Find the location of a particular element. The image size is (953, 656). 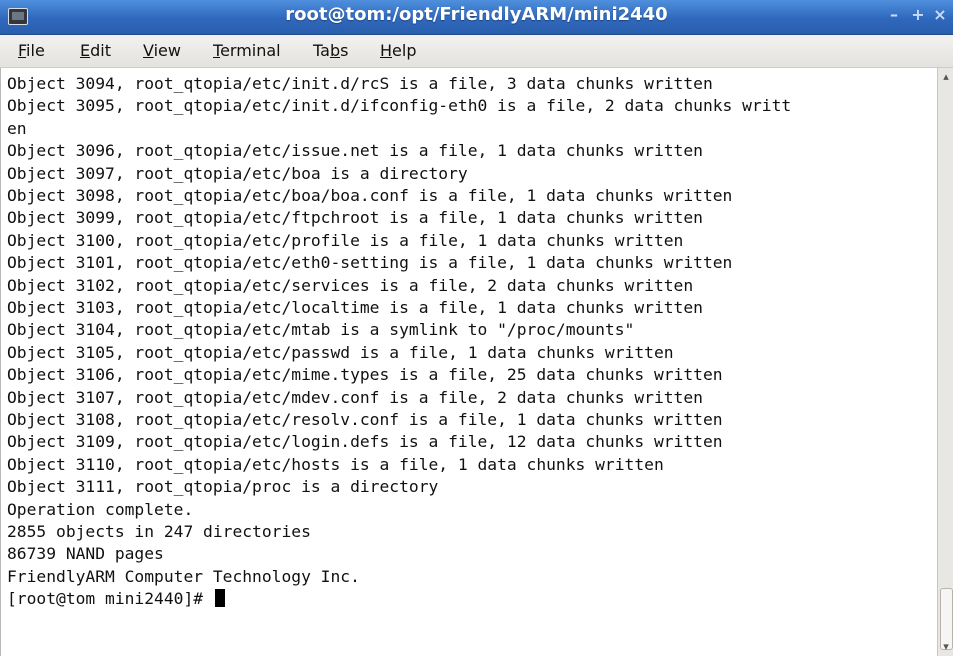

menu-terminal-mnemonic: T is located at coordinates (217, 50).